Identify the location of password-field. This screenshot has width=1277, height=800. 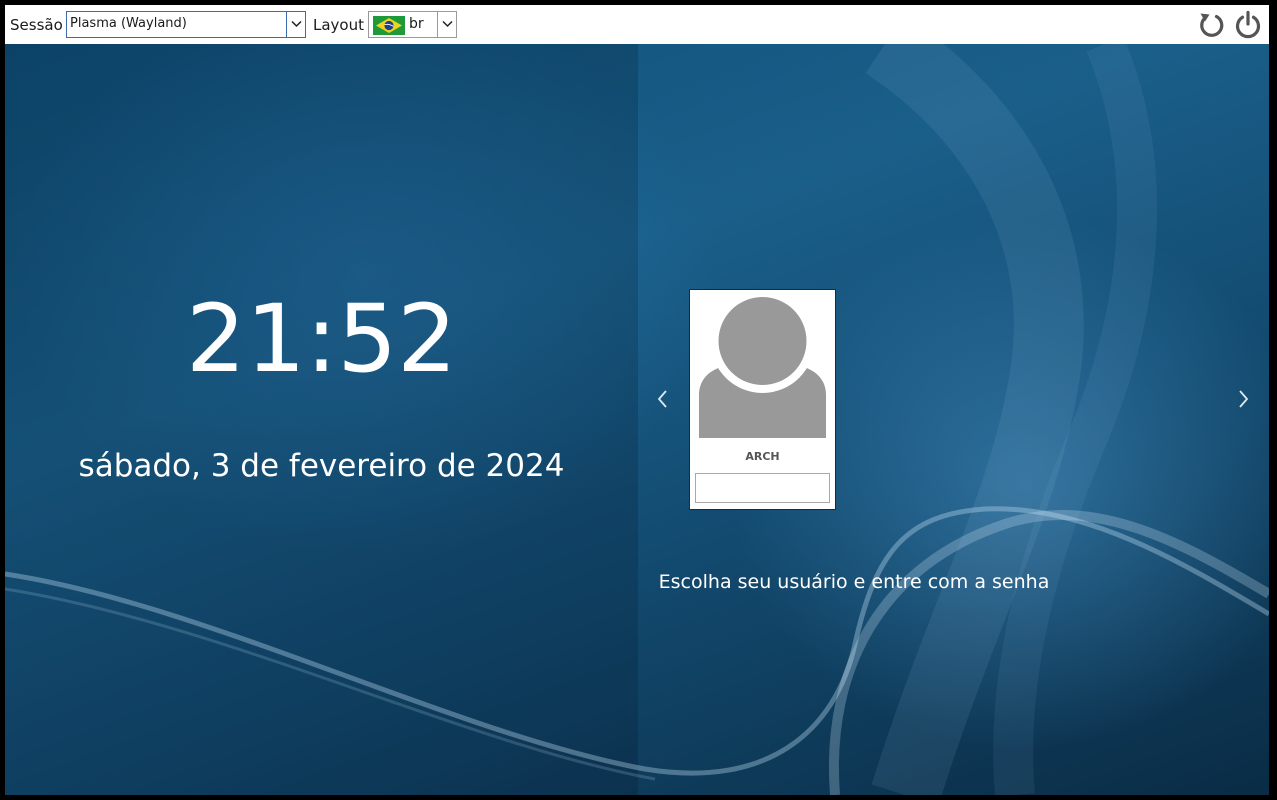
(762, 488).